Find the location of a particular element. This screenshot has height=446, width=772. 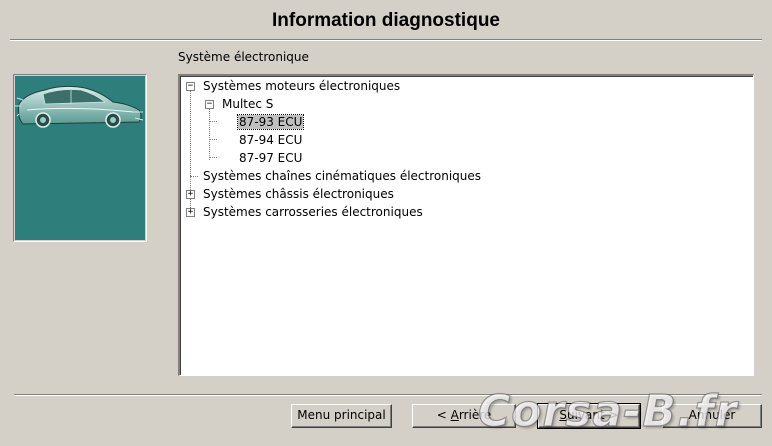

tree-node-87-93-ecu: 87-93 ECU is located at coordinates (270, 122).